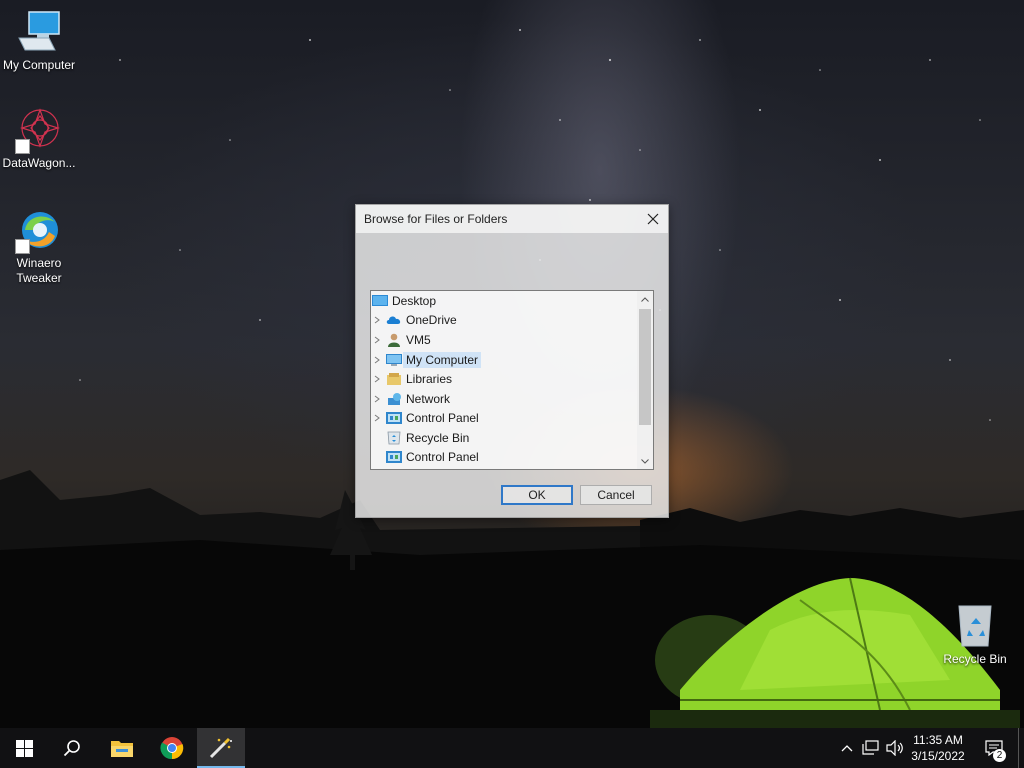 The image size is (1024, 768). Describe the element at coordinates (645, 367) in the screenshot. I see `scrollbar-thumb` at that location.